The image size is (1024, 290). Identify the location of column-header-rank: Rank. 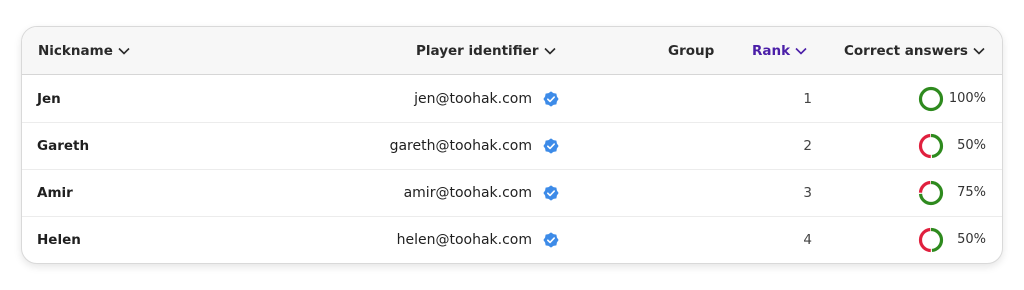
(779, 50).